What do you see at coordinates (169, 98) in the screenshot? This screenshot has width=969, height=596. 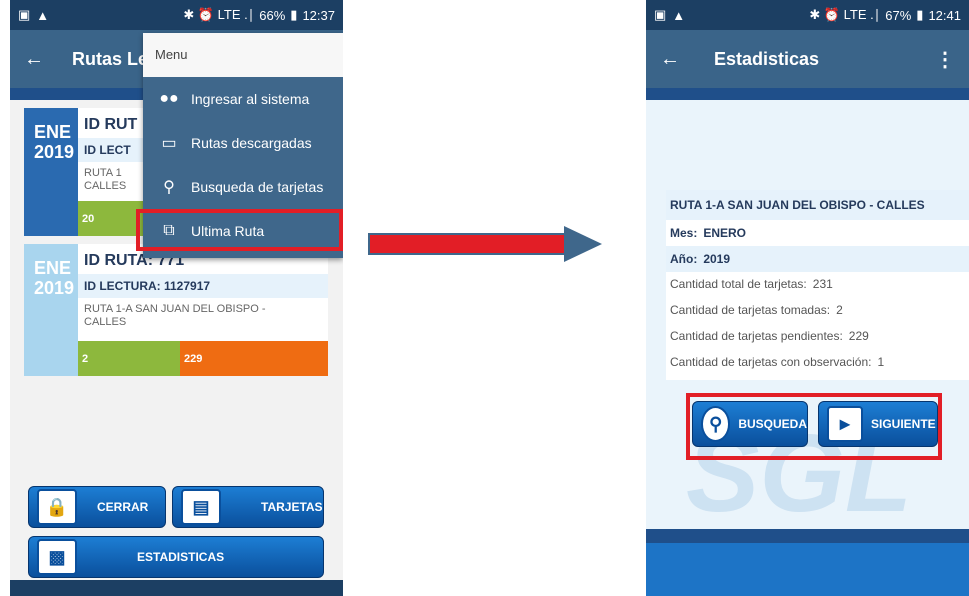 I see `users-icon: ●●` at bounding box center [169, 98].